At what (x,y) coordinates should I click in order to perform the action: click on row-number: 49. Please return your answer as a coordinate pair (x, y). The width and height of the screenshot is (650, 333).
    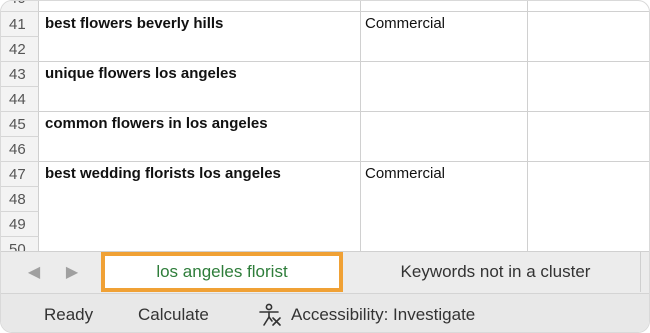
    Looking at the image, I should click on (20, 223).